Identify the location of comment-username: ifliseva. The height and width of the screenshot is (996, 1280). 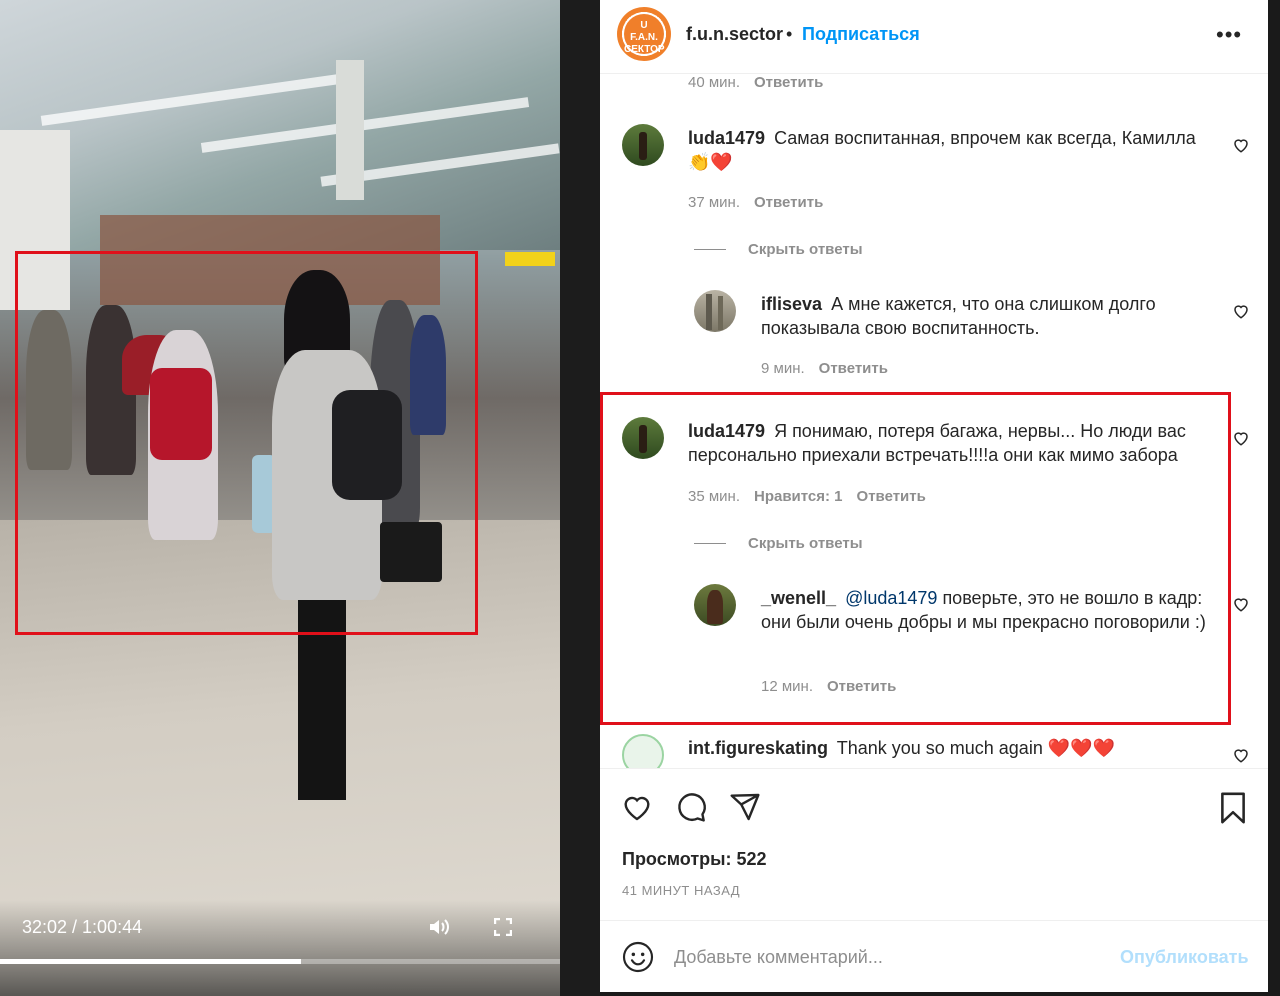
(791, 304).